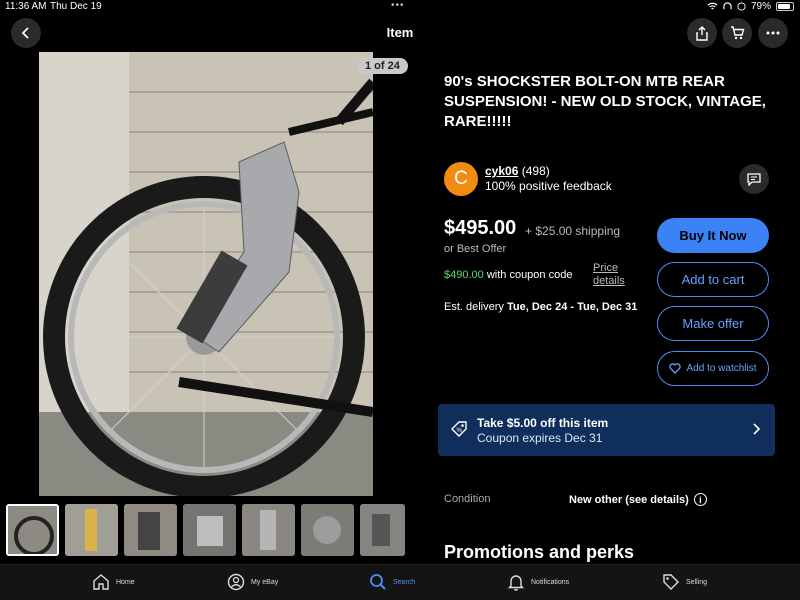 This screenshot has height=600, width=800. Describe the element at coordinates (464, 275) in the screenshot. I see `coupon-price: $490.00` at that location.